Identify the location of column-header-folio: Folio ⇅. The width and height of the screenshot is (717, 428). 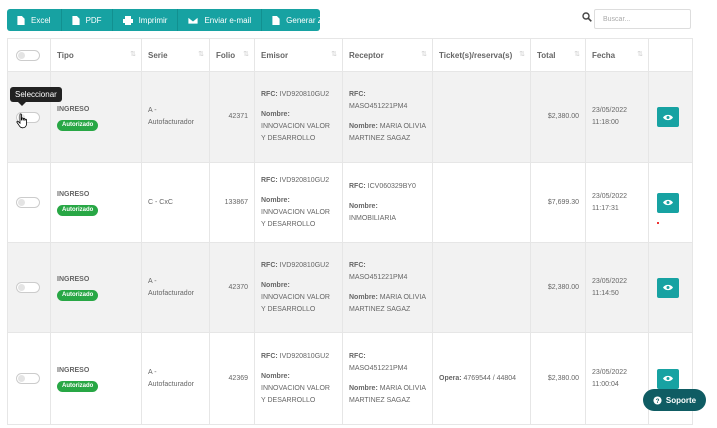
(232, 55).